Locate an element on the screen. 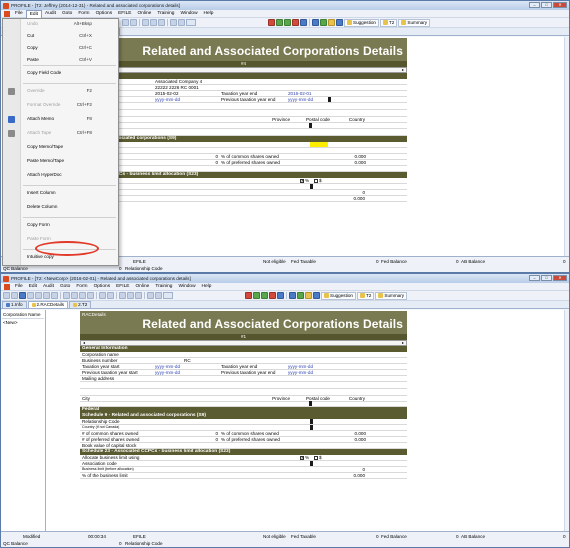  start-field: yyyy-mm-dd is located at coordinates (188, 366).